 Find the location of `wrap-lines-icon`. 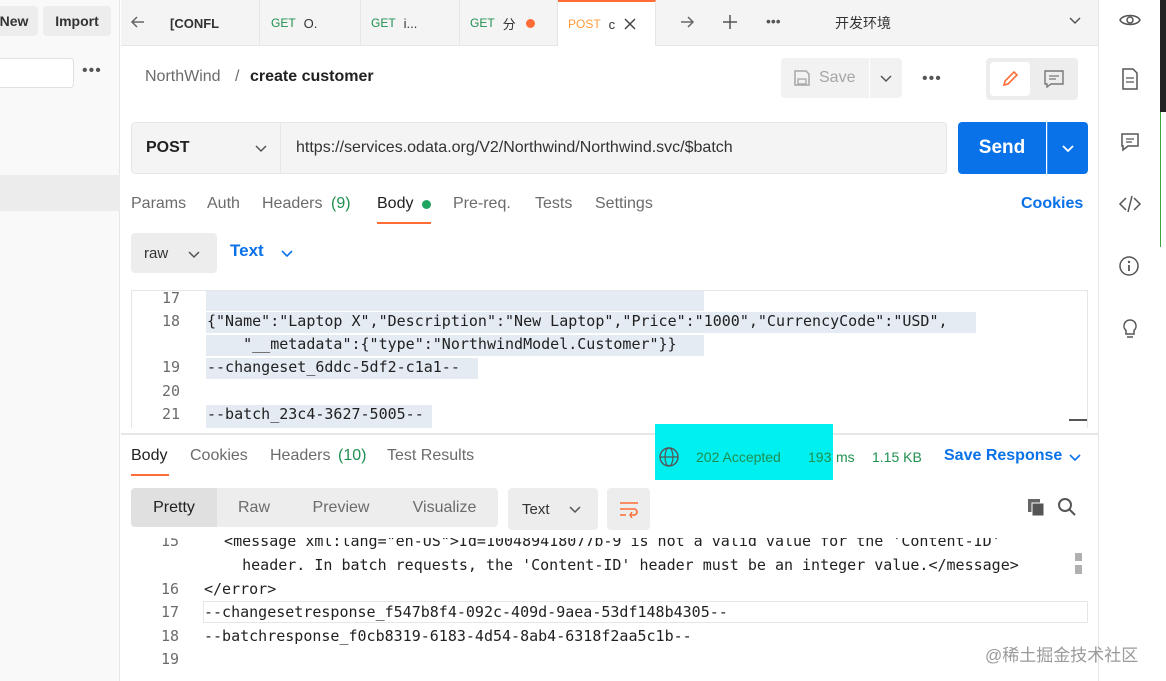

wrap-lines-icon is located at coordinates (628, 509).